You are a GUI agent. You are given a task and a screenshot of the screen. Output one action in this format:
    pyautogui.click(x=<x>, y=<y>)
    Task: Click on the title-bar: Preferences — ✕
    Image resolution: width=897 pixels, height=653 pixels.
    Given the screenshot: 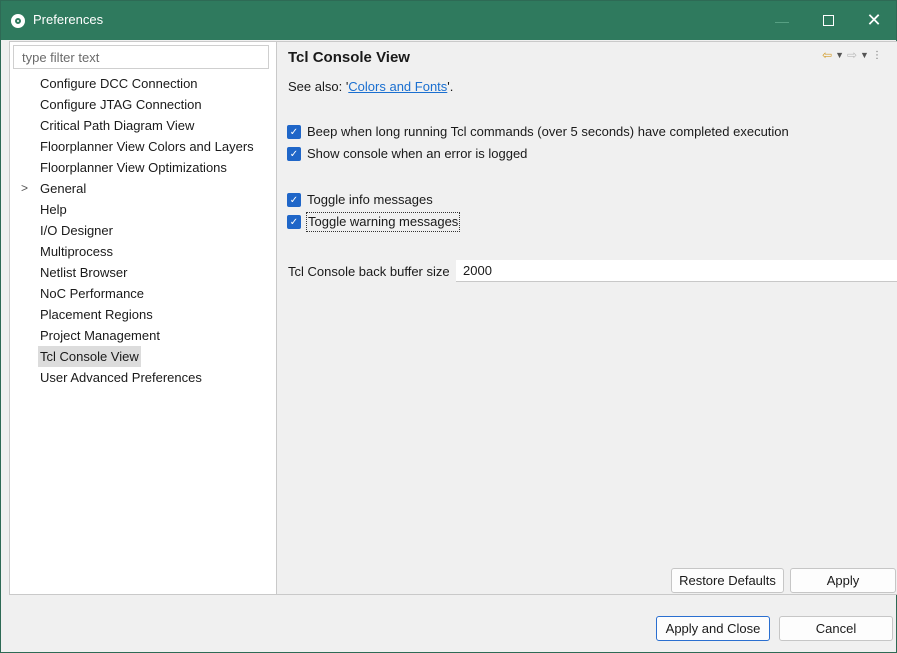 What is the action you would take?
    pyautogui.click(x=448, y=20)
    